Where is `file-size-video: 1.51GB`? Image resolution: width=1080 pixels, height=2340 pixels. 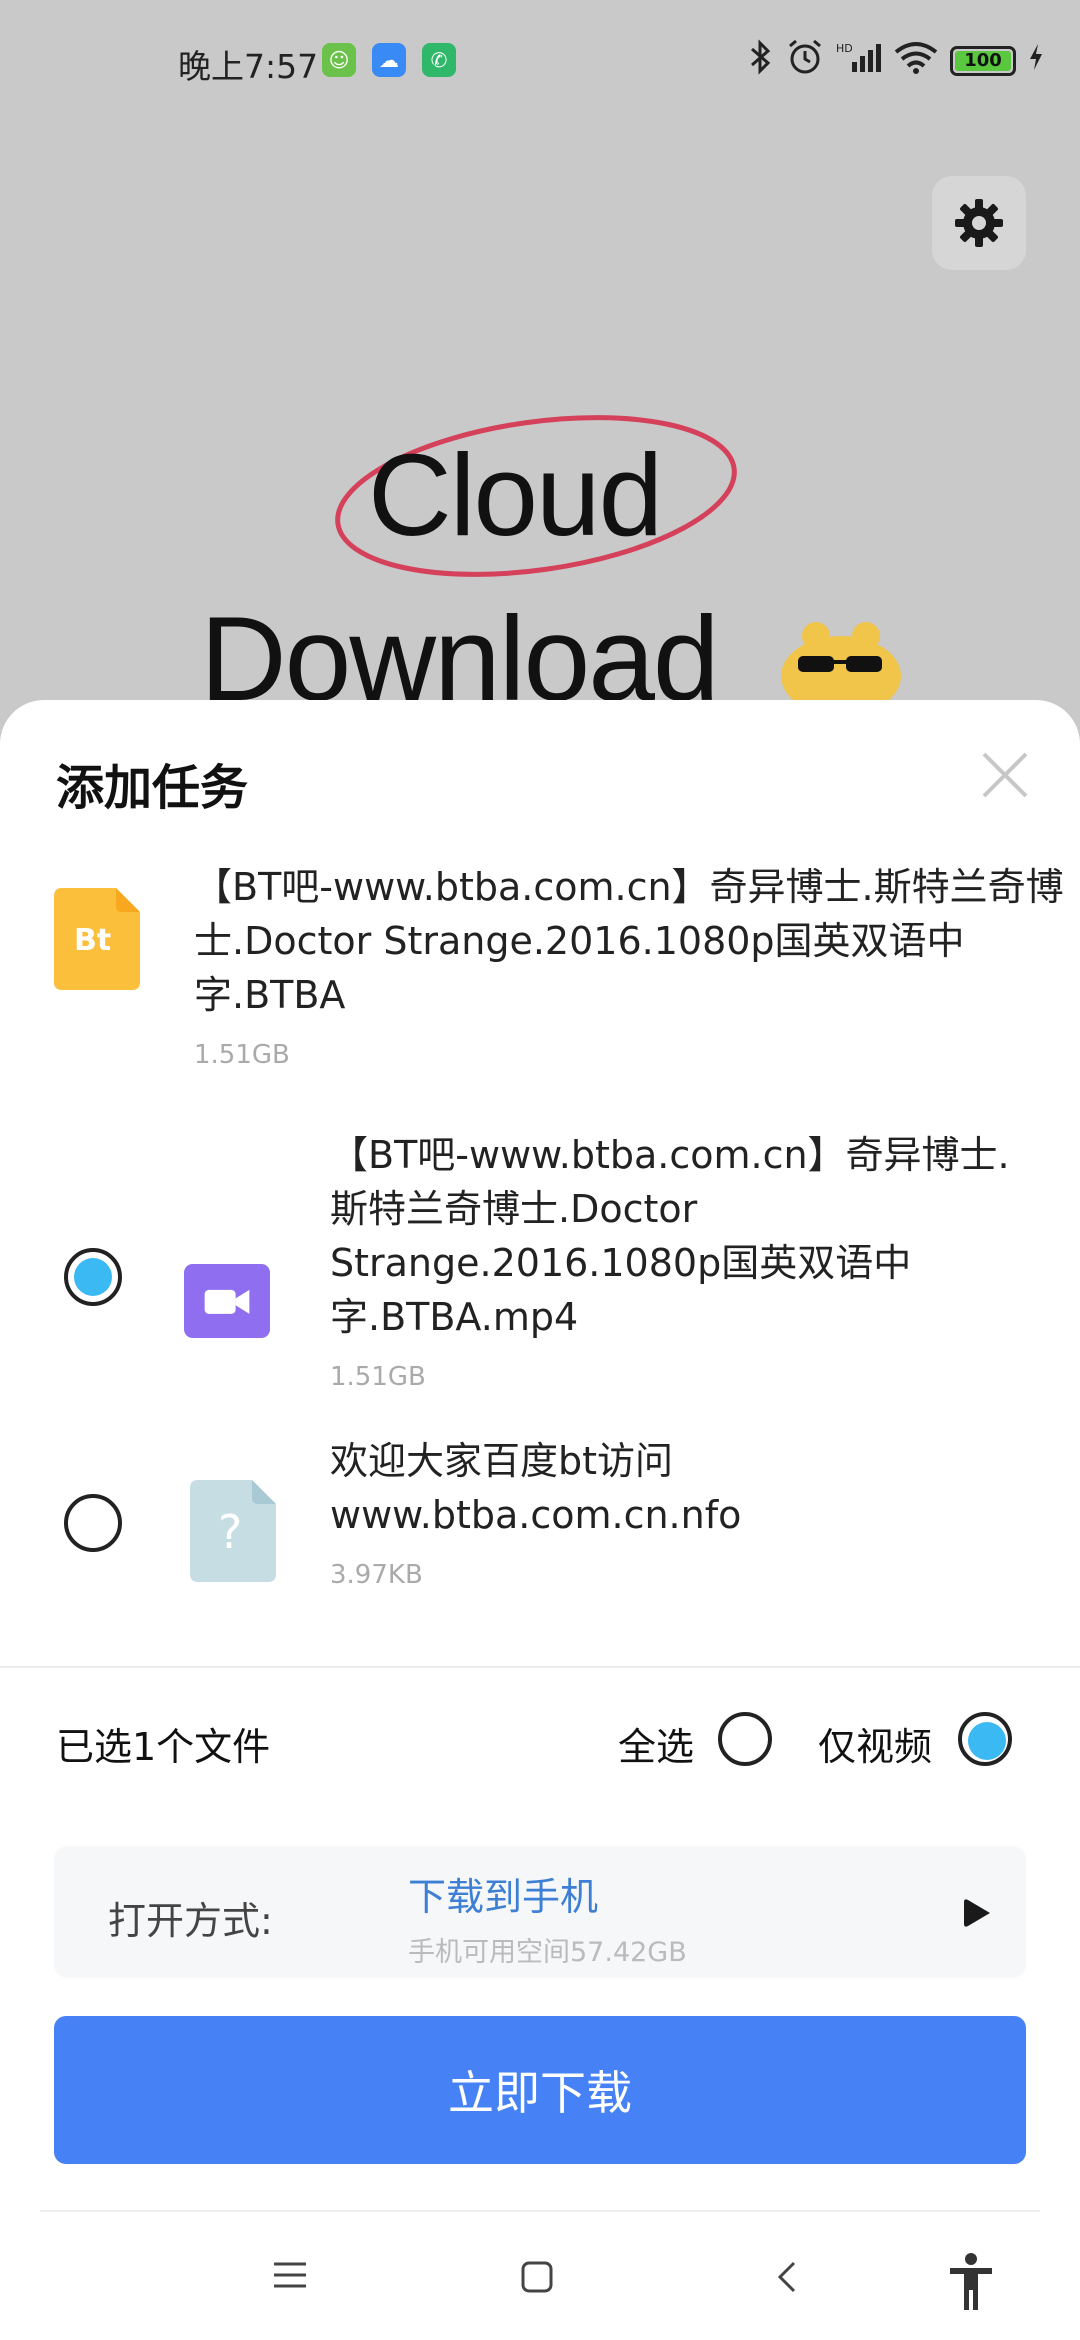 file-size-video: 1.51GB is located at coordinates (378, 1377).